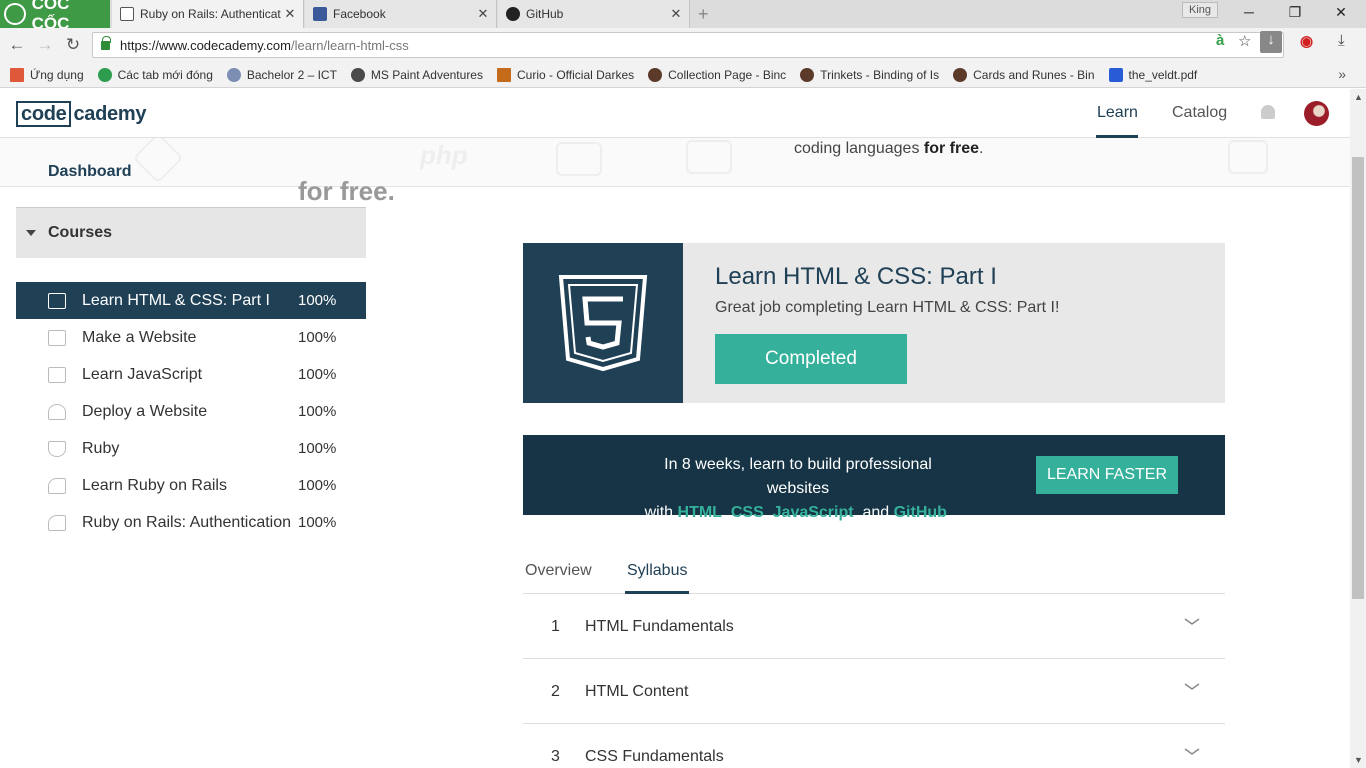  Describe the element at coordinates (1107, 475) in the screenshot. I see `learn-faster-button: LEARN FASTER` at that location.